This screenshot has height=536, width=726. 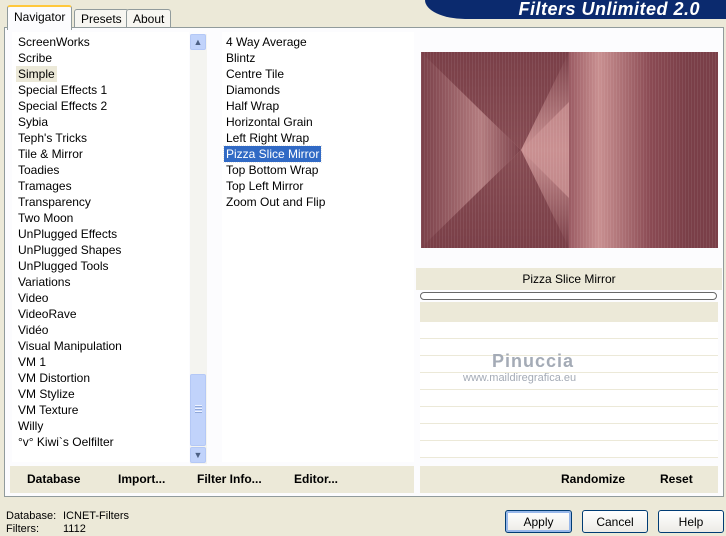 I want to click on scroll-down-button: ▼, so click(x=198, y=455).